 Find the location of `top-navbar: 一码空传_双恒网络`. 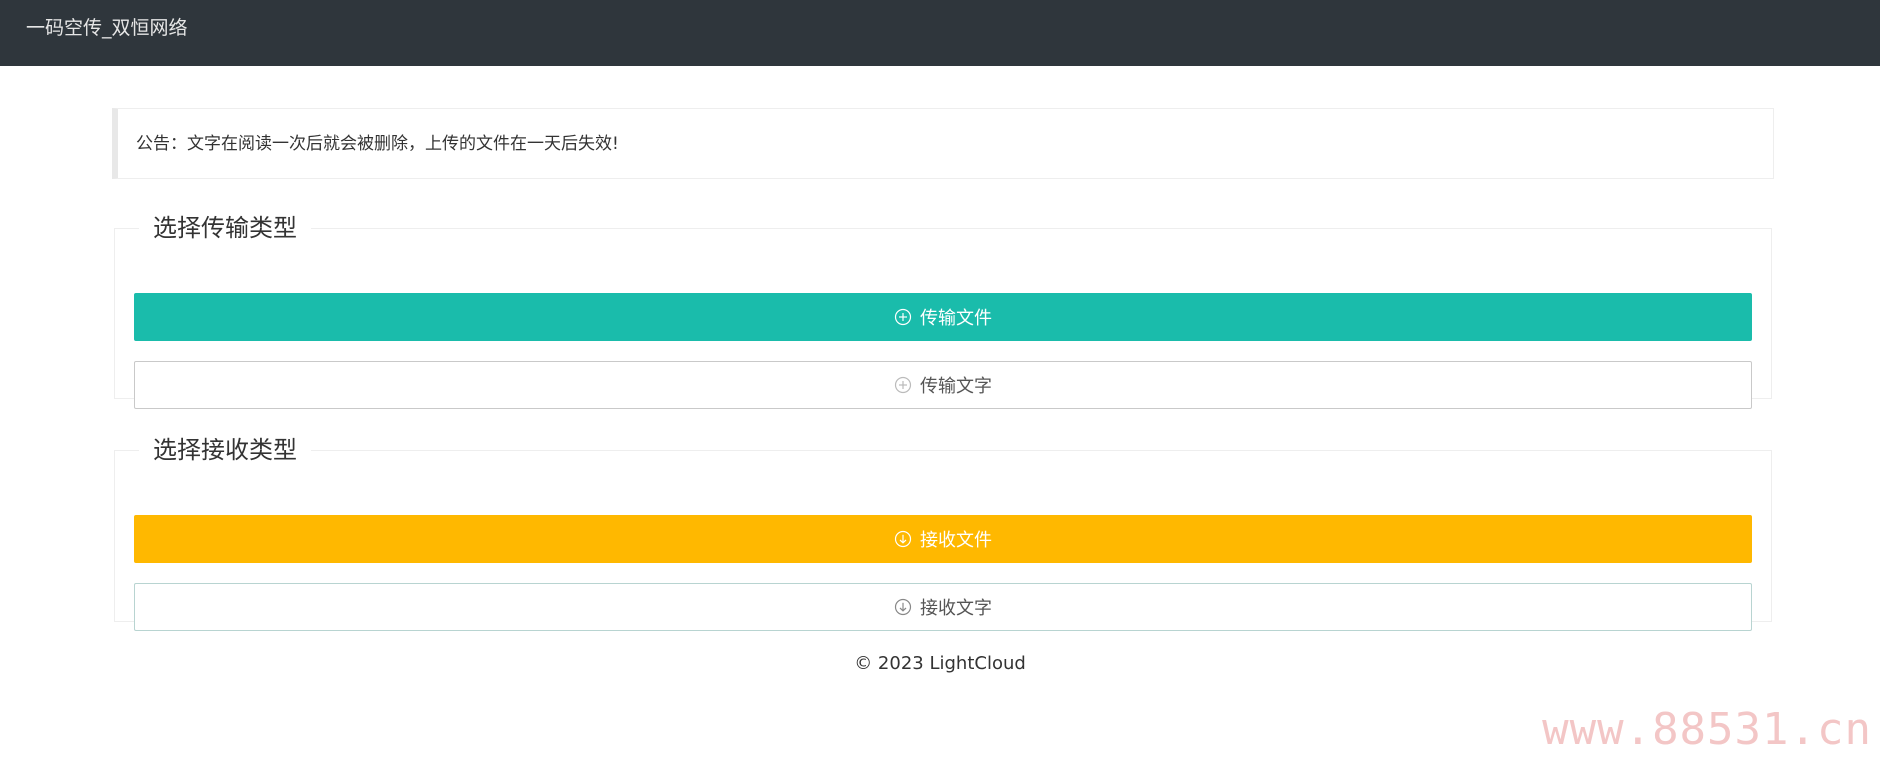

top-navbar: 一码空传_双恒网络 is located at coordinates (940, 33).